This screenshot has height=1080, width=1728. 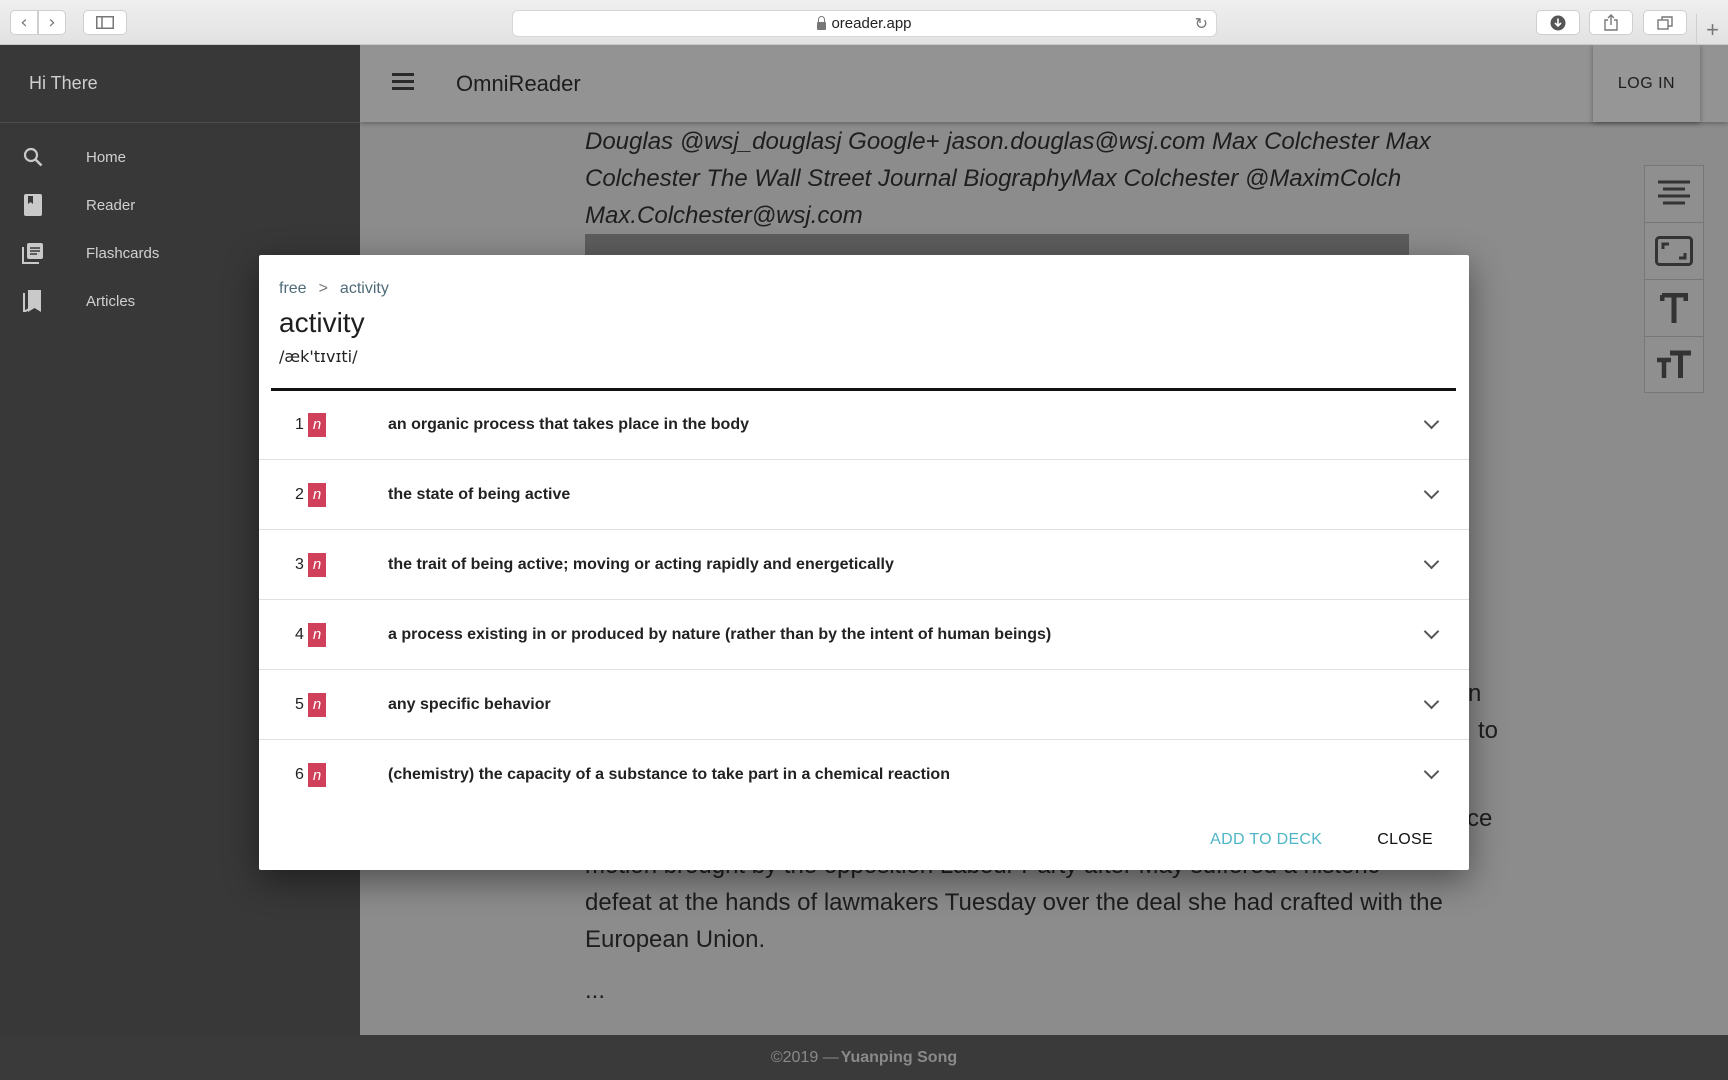 I want to click on address-bar: oreader.app ↻, so click(x=864, y=23).